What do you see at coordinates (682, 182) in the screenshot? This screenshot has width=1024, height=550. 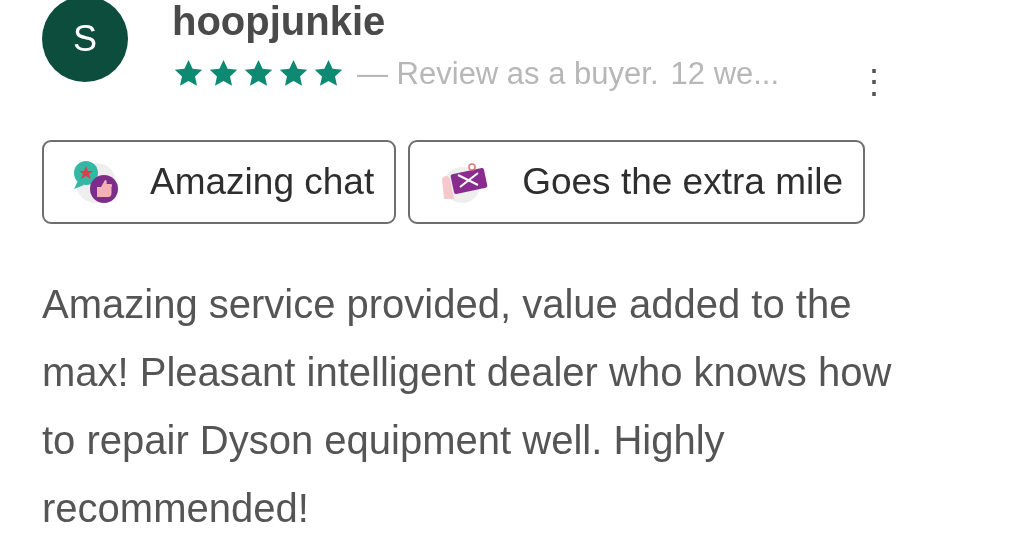 I see `tag-label: Goes the extra mile` at bounding box center [682, 182].